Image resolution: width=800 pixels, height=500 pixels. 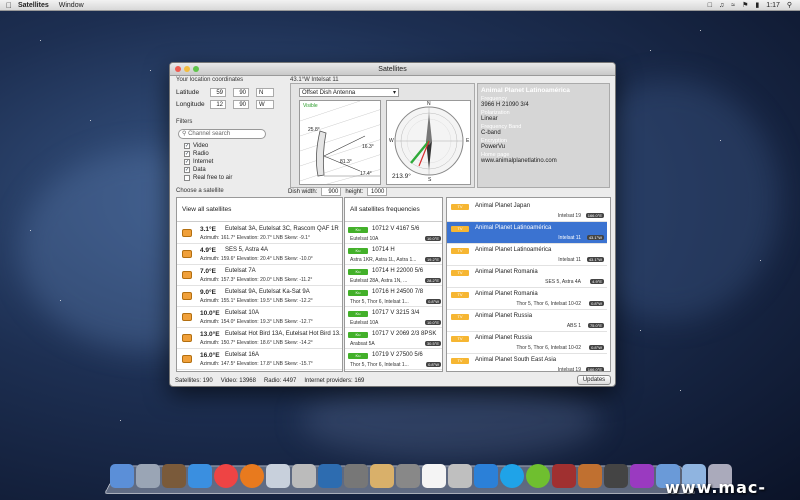 What do you see at coordinates (148, 476) in the screenshot?
I see `launchpad-icon` at bounding box center [148, 476].